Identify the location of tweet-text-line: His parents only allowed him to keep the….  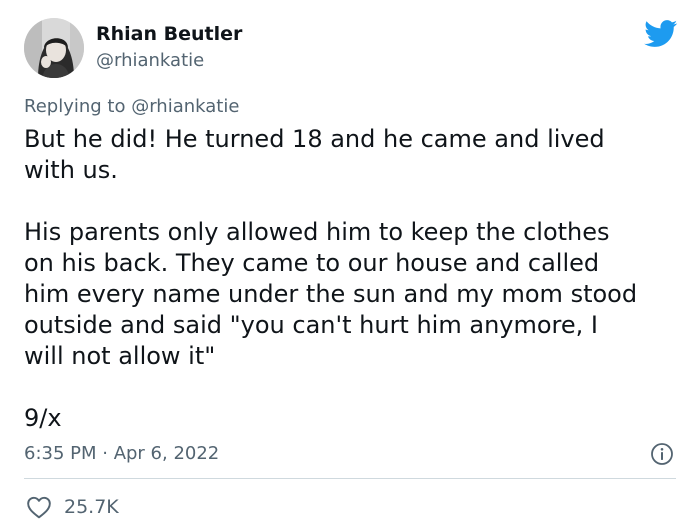
(317, 232).